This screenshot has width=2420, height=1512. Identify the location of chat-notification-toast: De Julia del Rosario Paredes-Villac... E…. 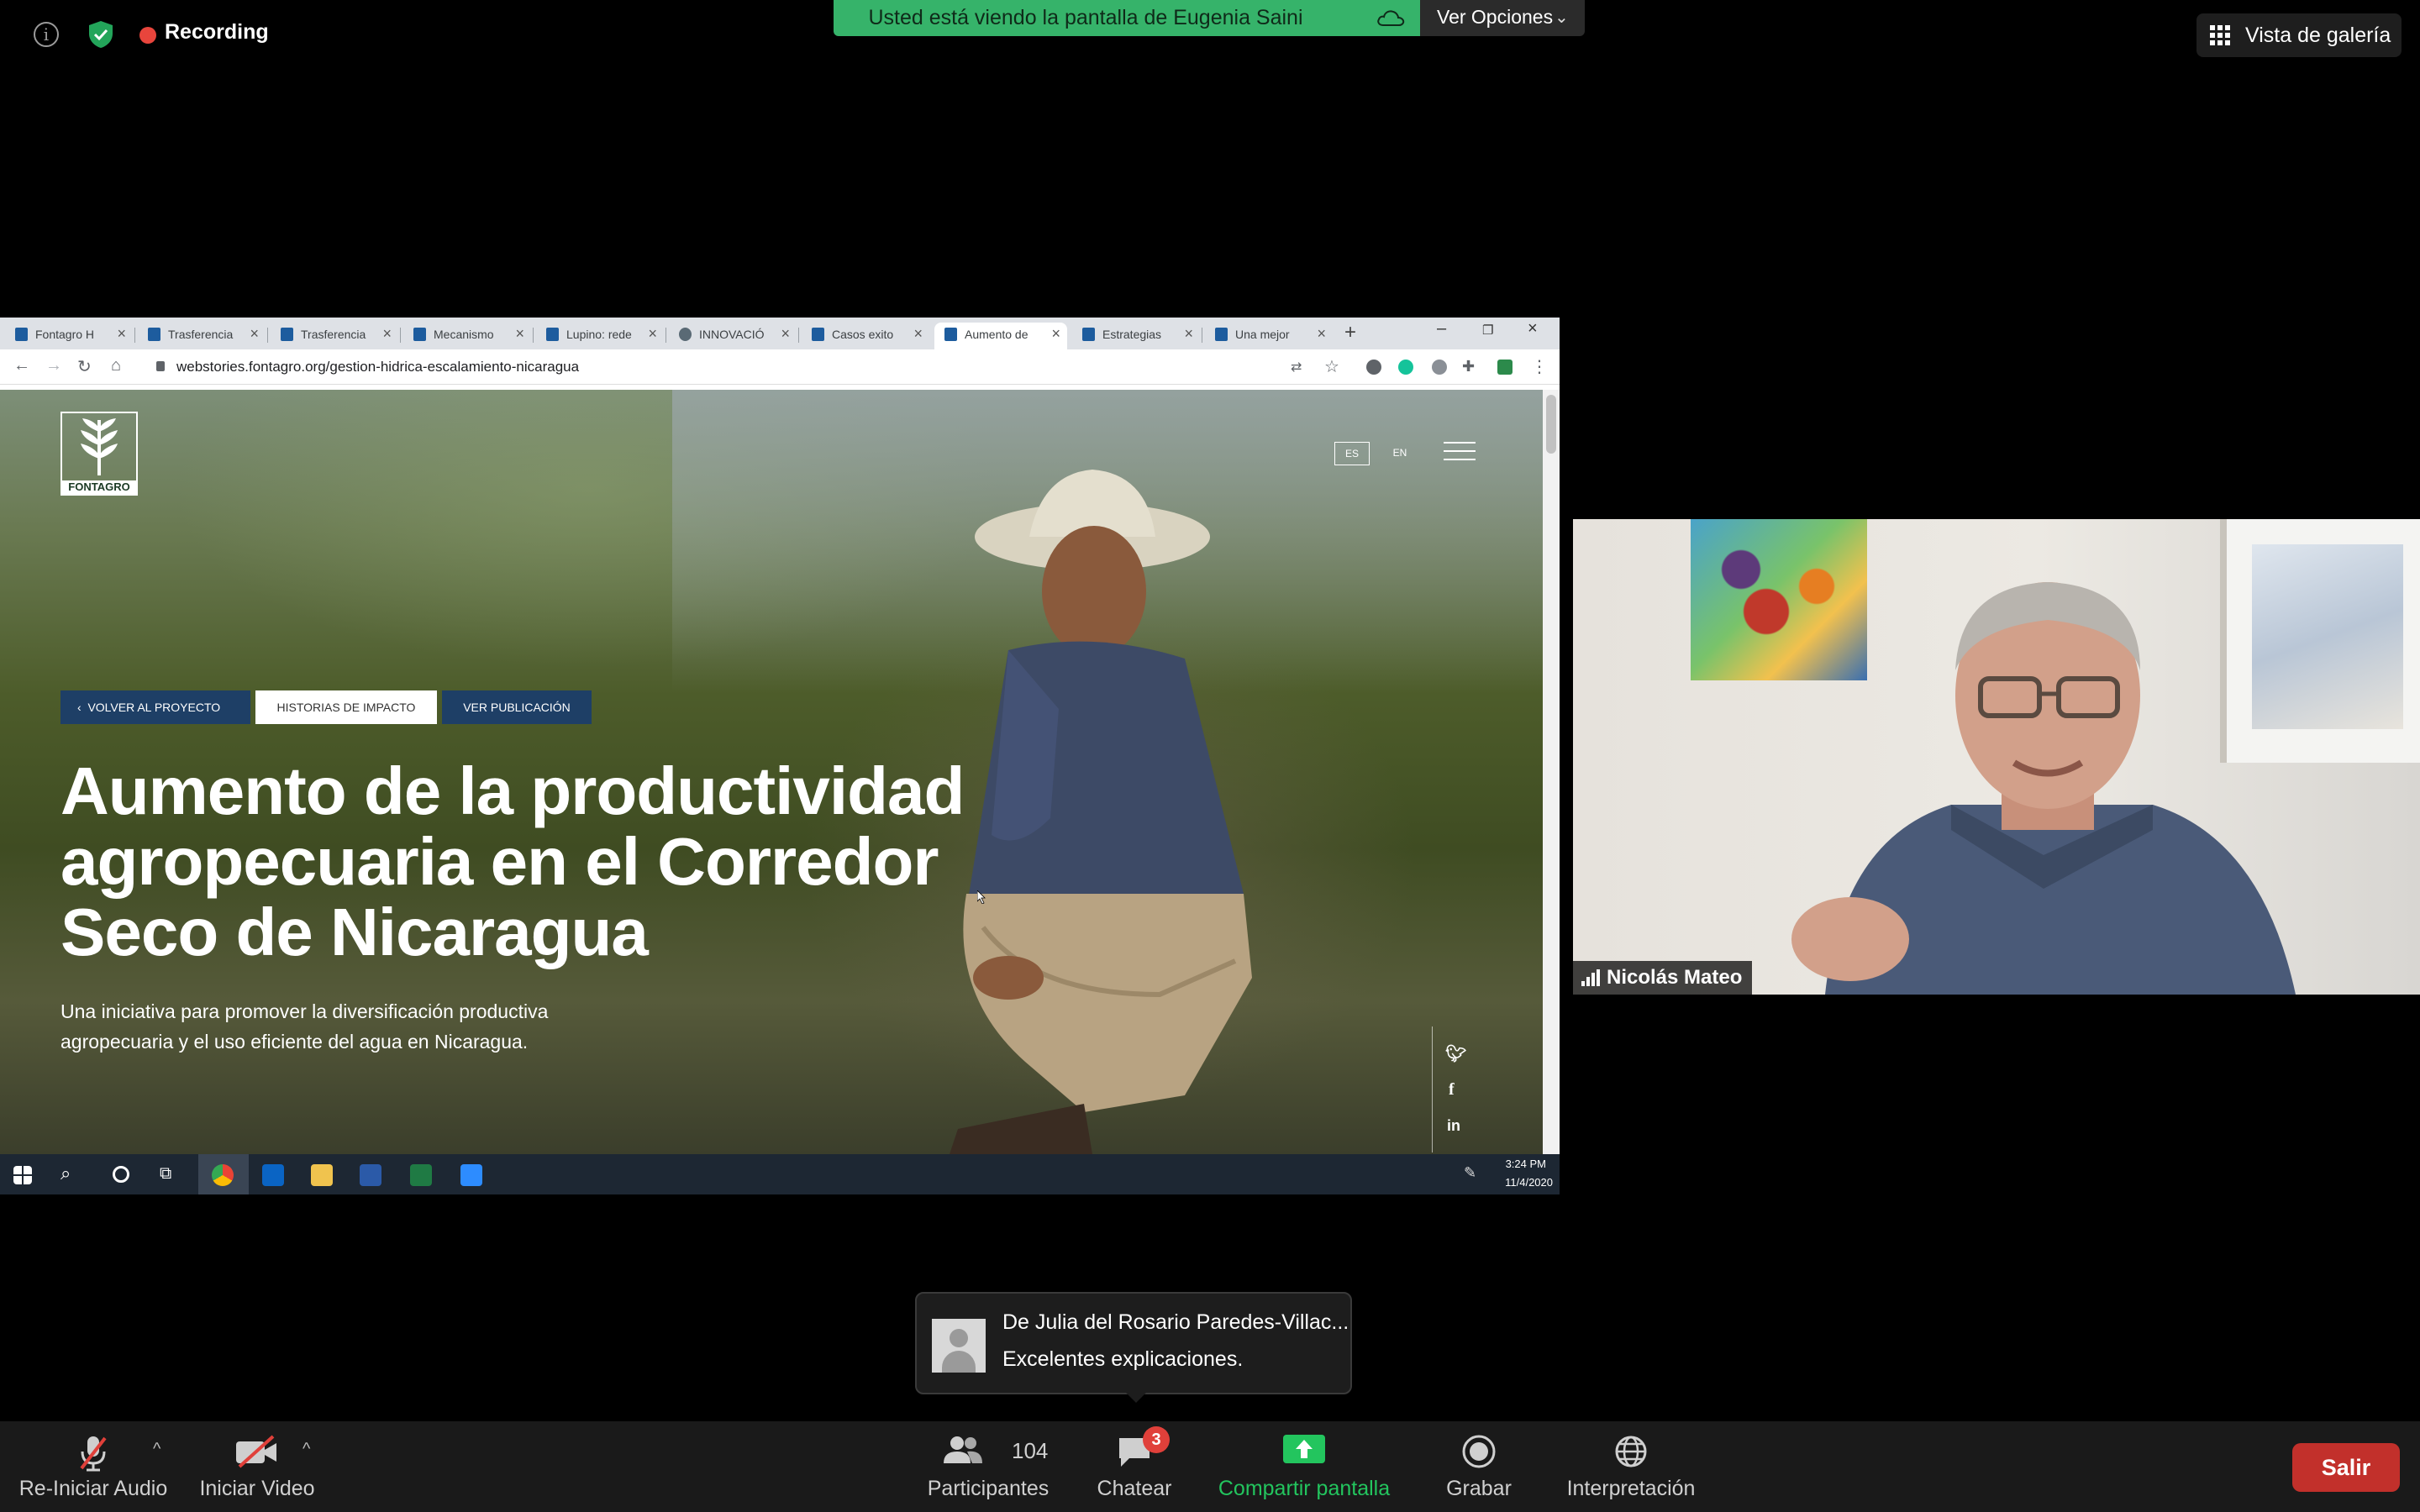
(1134, 1343).